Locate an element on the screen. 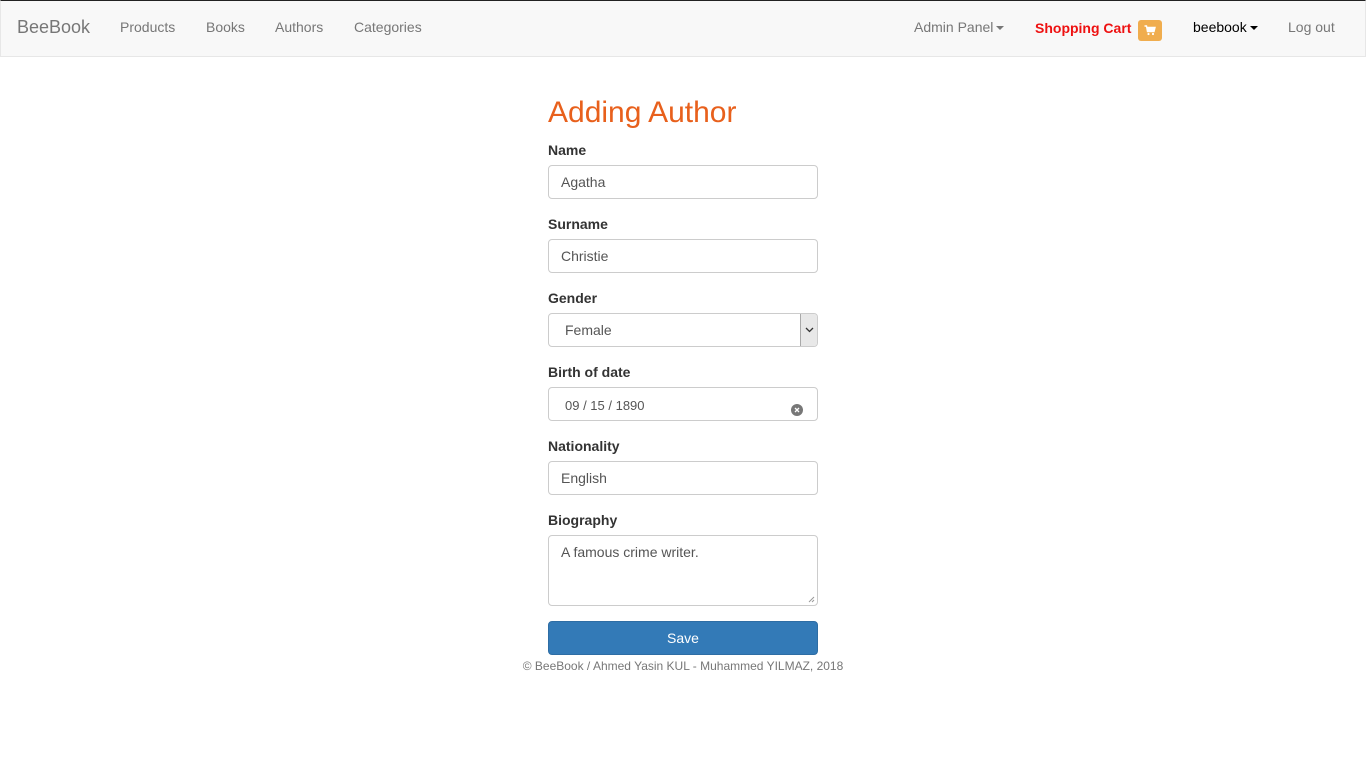 The height and width of the screenshot is (768, 1366). admin-panel-dropdown: Admin Panel is located at coordinates (959, 27).